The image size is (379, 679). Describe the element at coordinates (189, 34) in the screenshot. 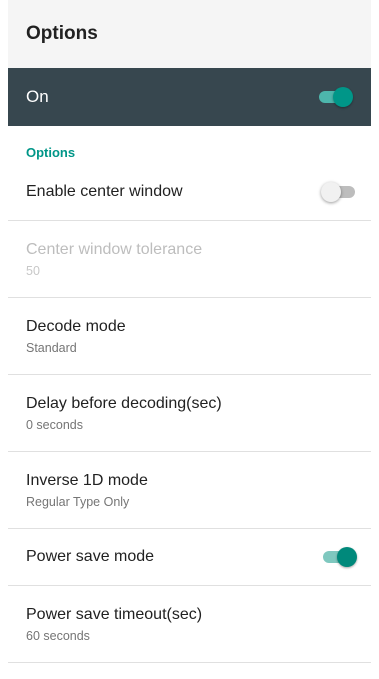

I see `app-bar: Options` at that location.